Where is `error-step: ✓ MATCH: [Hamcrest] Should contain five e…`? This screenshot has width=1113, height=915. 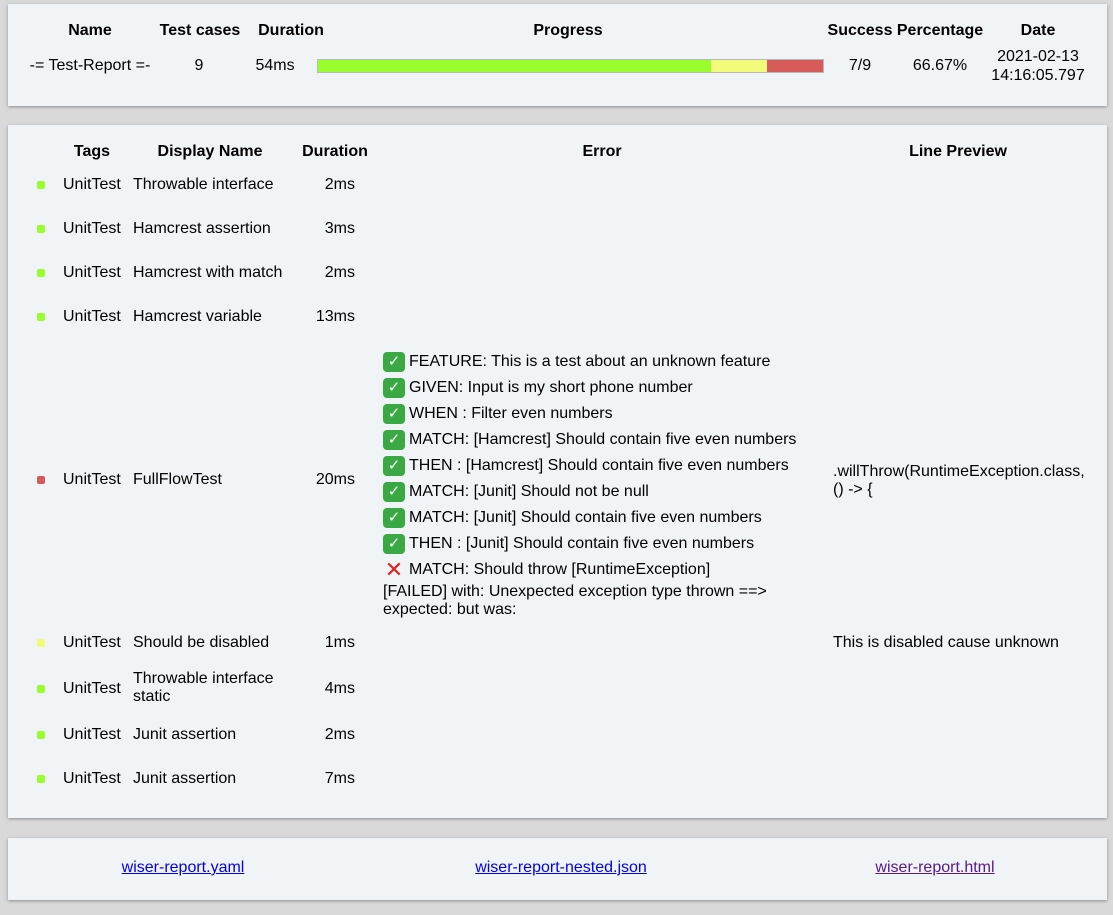 error-step: ✓ MATCH: [Hamcrest] Should contain five e… is located at coordinates (589, 440).